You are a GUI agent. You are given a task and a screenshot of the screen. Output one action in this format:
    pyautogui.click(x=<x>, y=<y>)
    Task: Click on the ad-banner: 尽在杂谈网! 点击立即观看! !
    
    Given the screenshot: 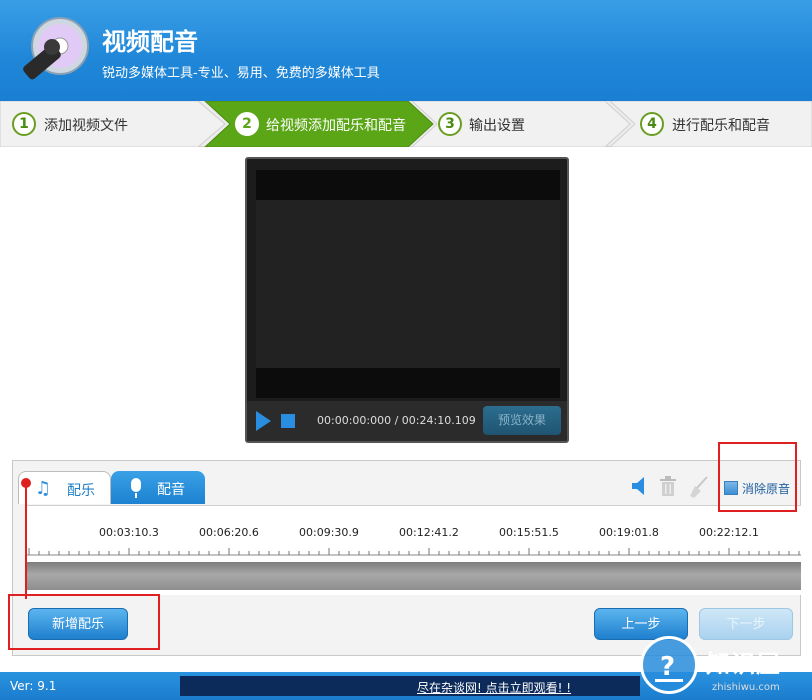 What is the action you would take?
    pyautogui.click(x=410, y=686)
    